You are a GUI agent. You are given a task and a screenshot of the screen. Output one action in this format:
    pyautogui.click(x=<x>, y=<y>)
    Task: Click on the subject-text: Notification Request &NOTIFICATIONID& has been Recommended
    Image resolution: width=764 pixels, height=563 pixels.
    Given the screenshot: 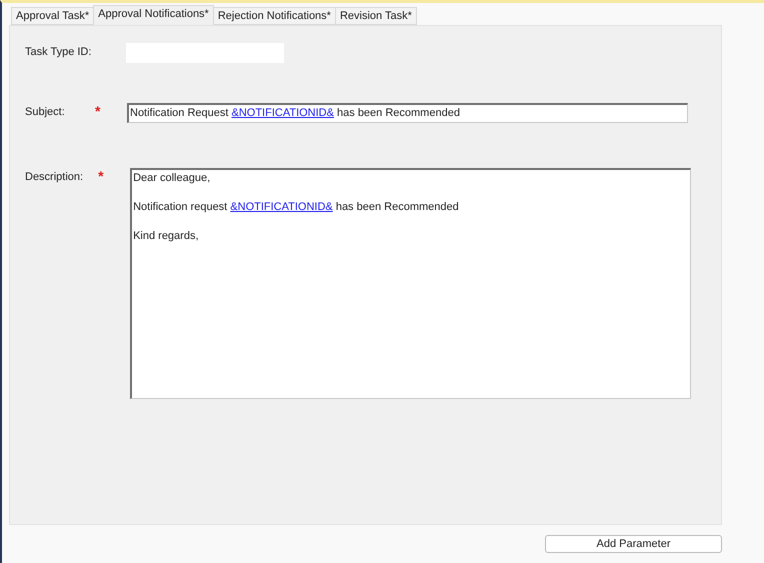 What is the action you would take?
    pyautogui.click(x=295, y=113)
    